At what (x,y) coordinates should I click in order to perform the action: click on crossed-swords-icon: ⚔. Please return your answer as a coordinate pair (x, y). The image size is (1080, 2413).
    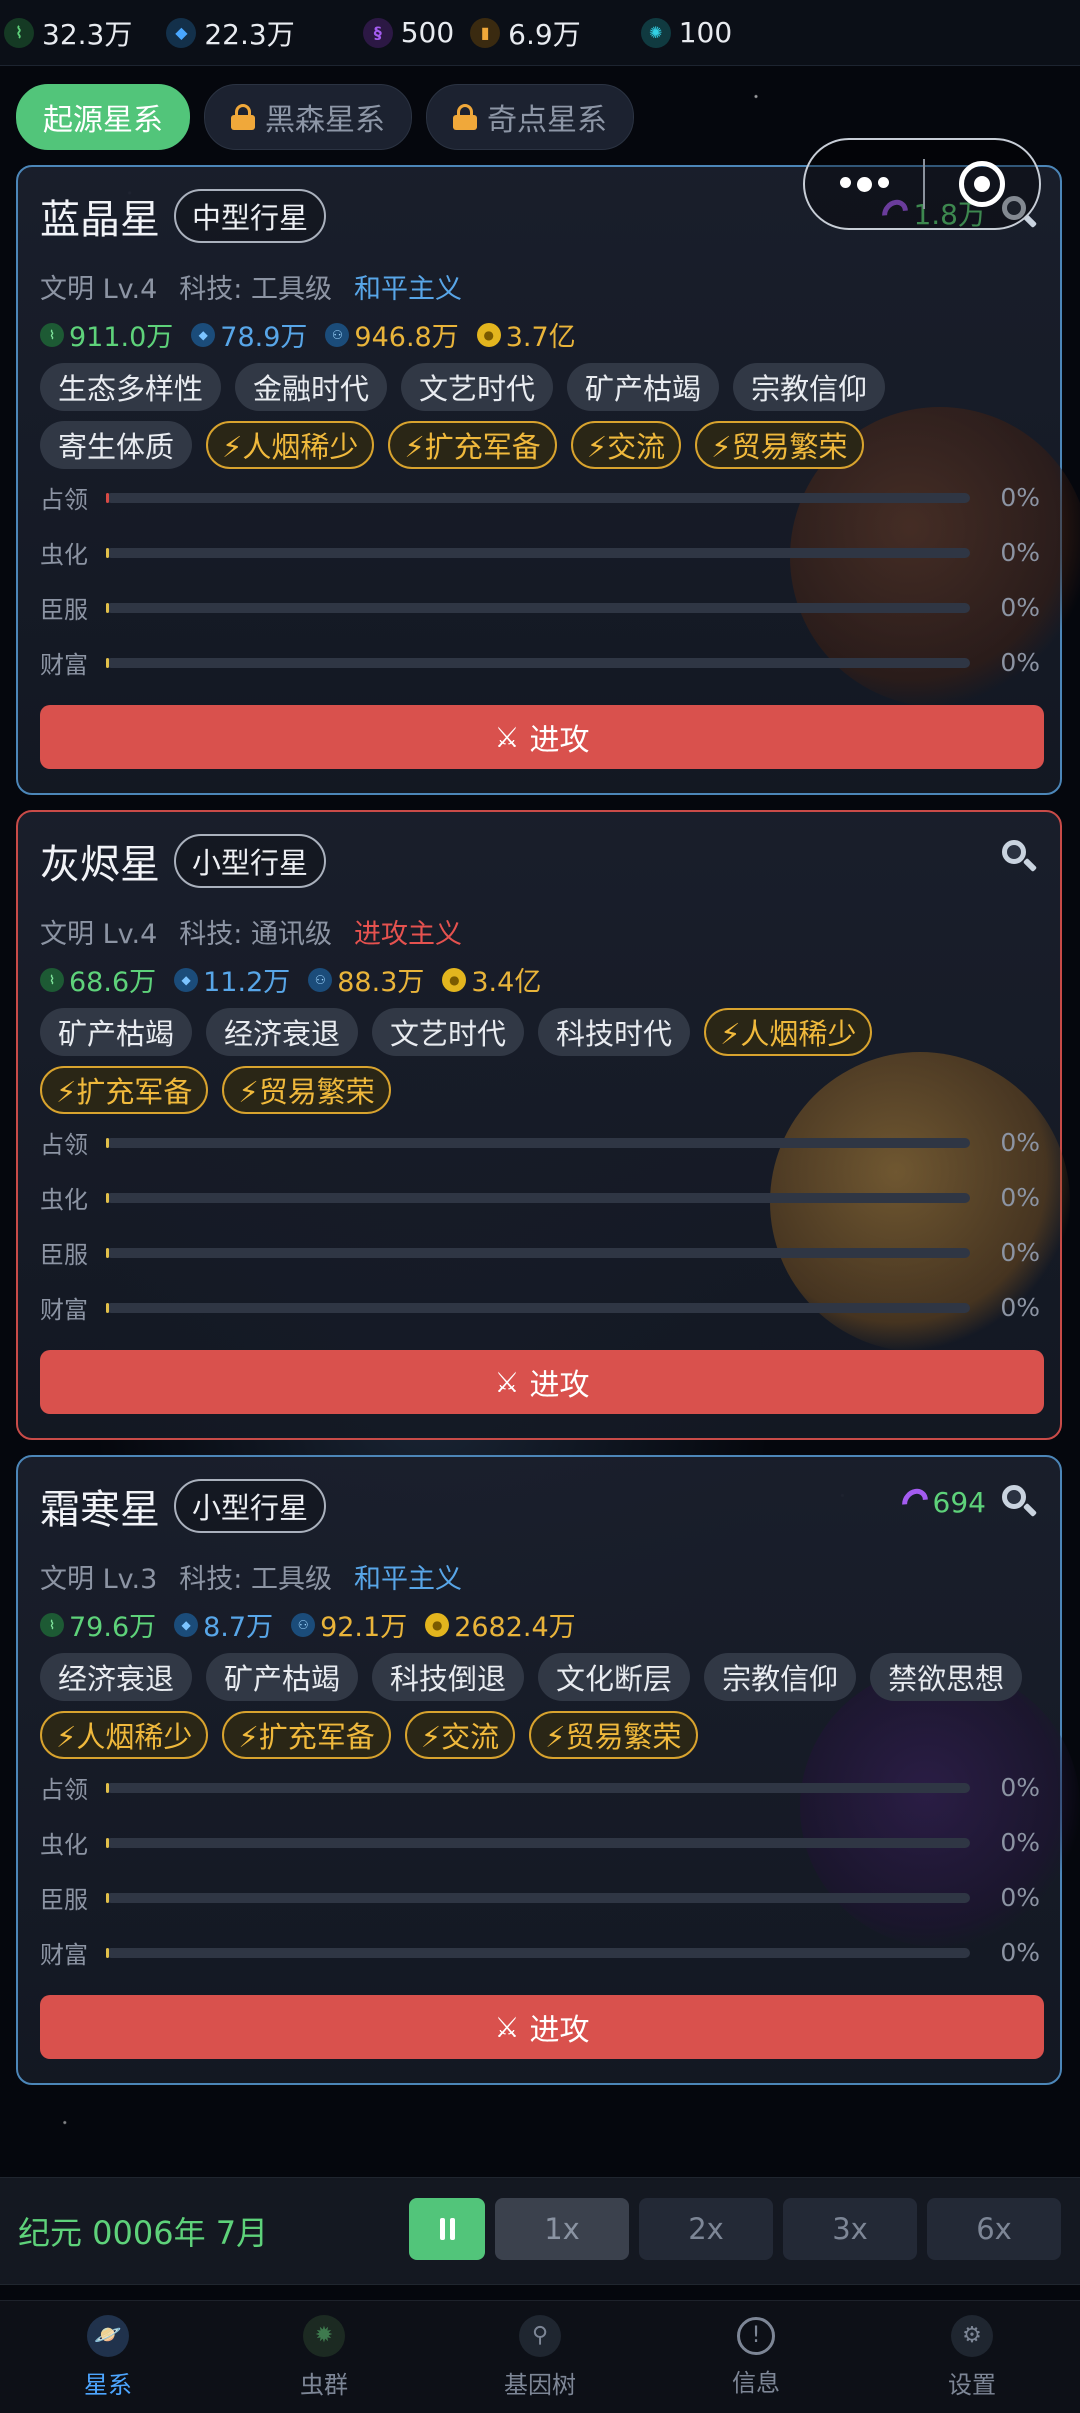
    Looking at the image, I should click on (507, 1382).